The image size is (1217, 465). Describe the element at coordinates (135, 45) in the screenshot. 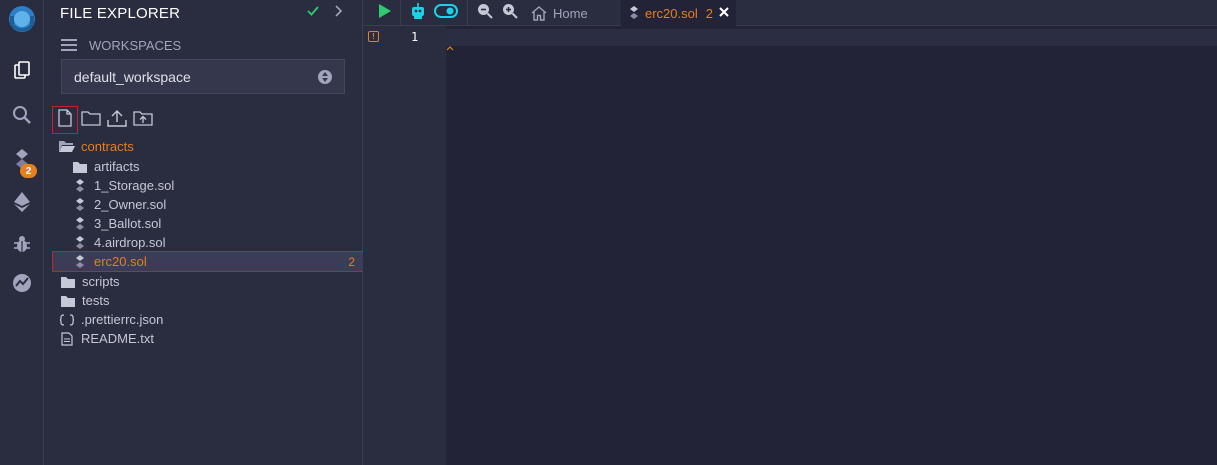

I see `workspaces-label: WORKSPACES` at that location.